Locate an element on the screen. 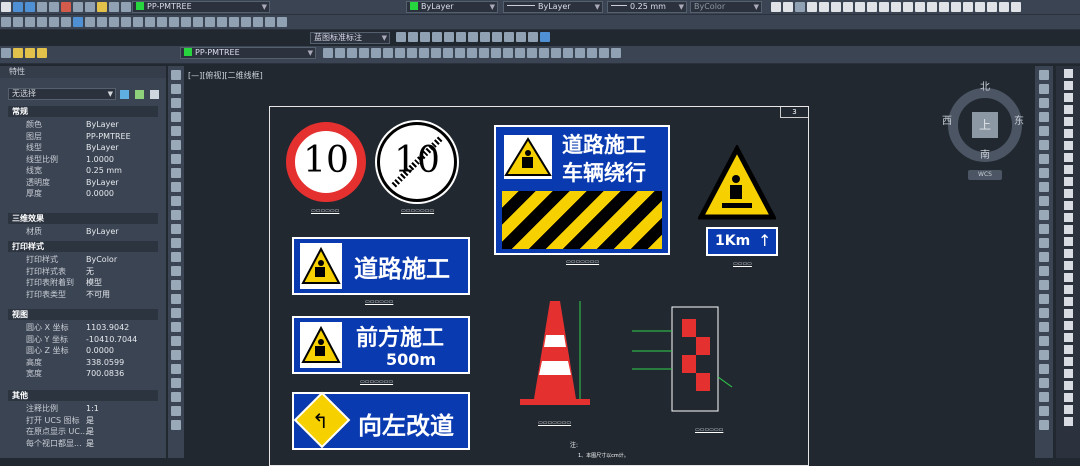 Image resolution: width=1080 pixels, height=466 pixels. layer-state-icon is located at coordinates (18, 53).